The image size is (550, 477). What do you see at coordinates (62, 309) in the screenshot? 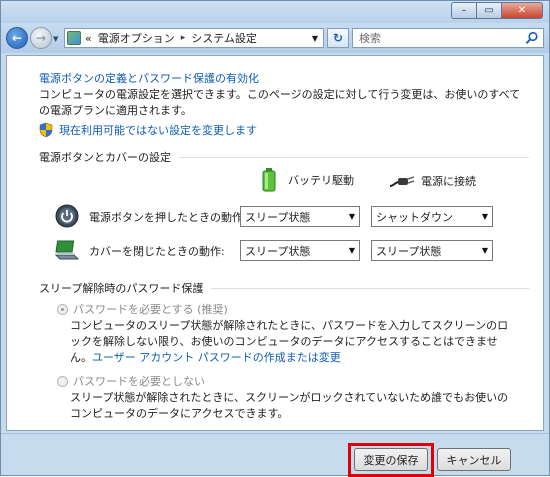
I see `require-password-radio` at bounding box center [62, 309].